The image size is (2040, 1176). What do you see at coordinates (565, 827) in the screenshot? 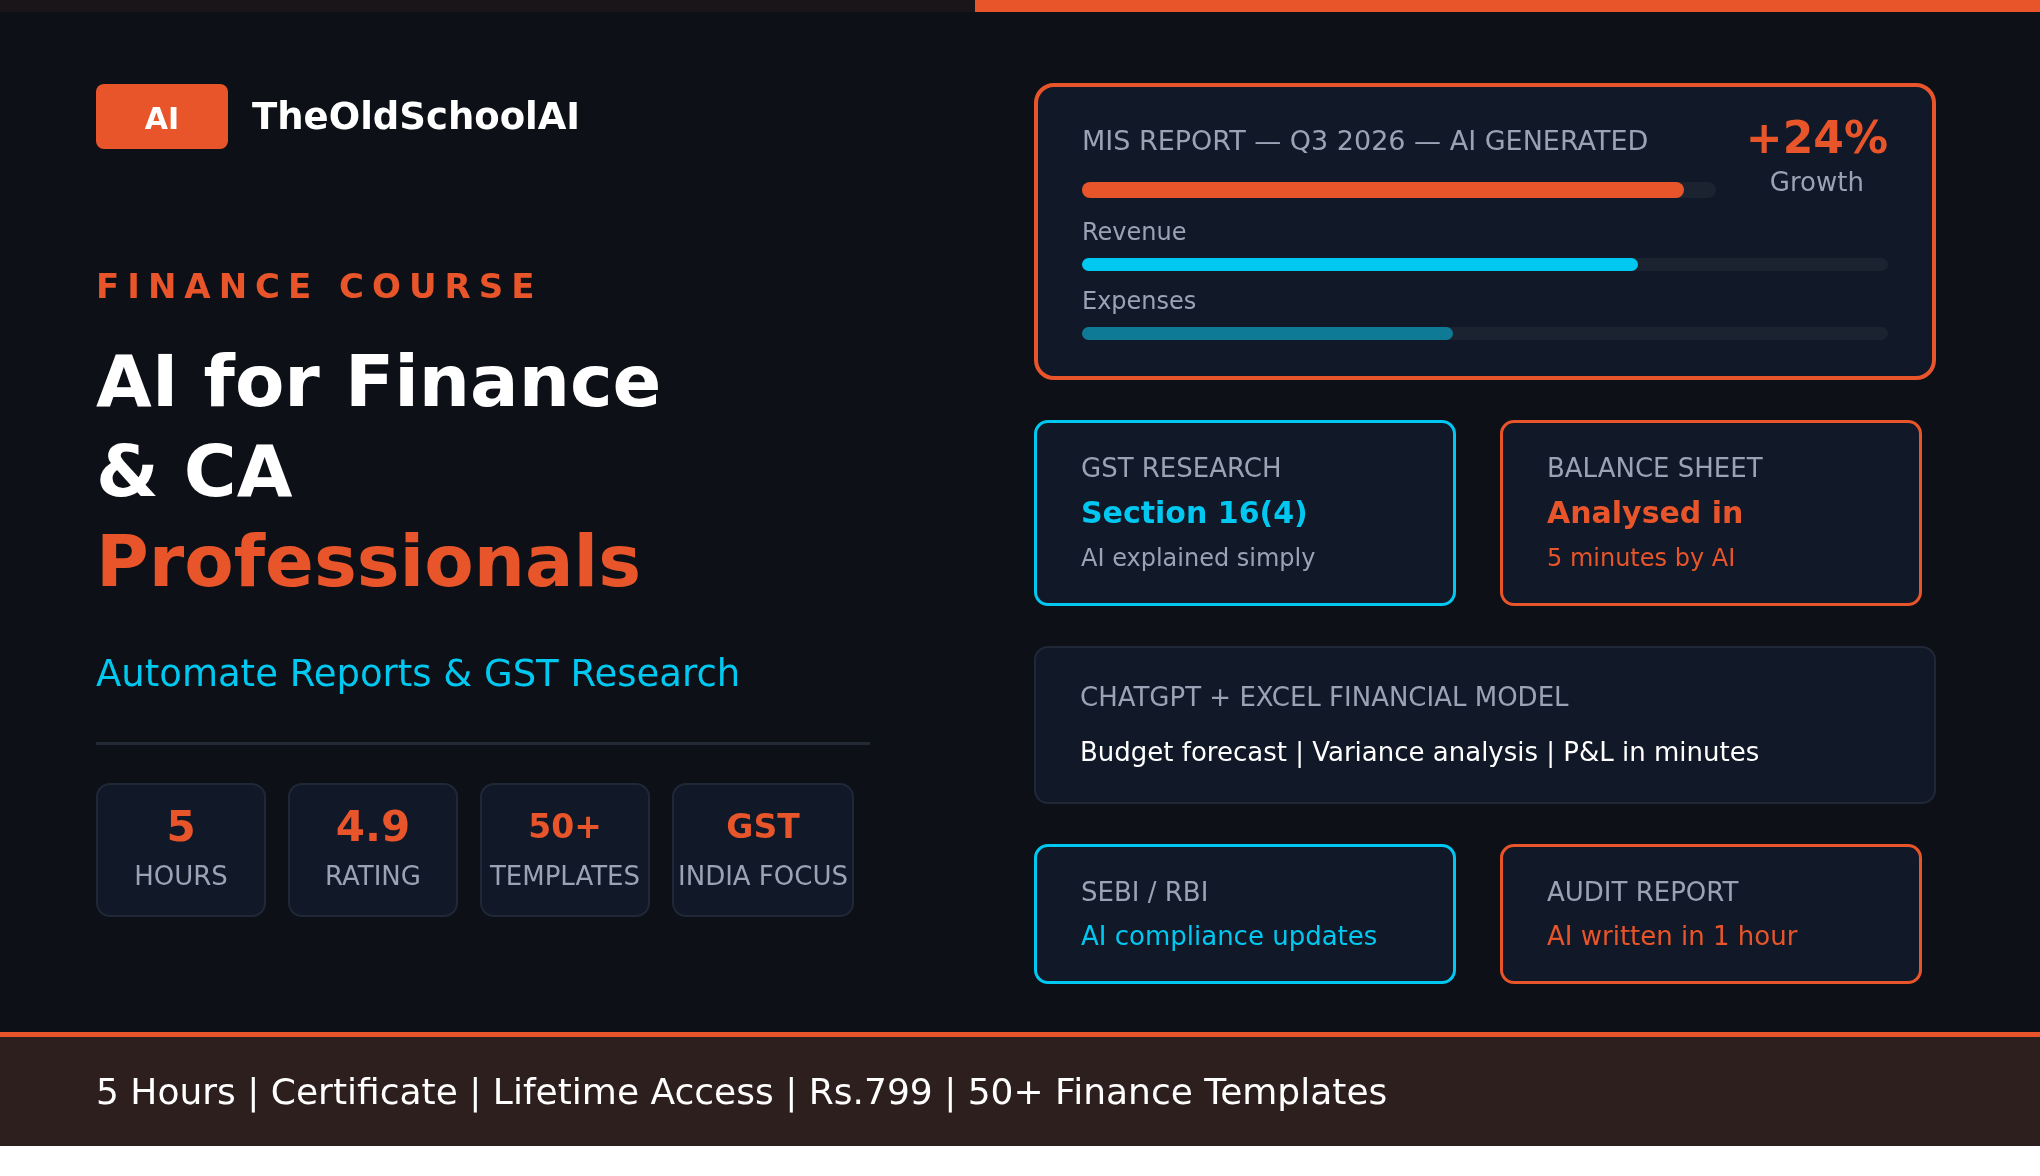
I see `stat-value: 50+` at bounding box center [565, 827].